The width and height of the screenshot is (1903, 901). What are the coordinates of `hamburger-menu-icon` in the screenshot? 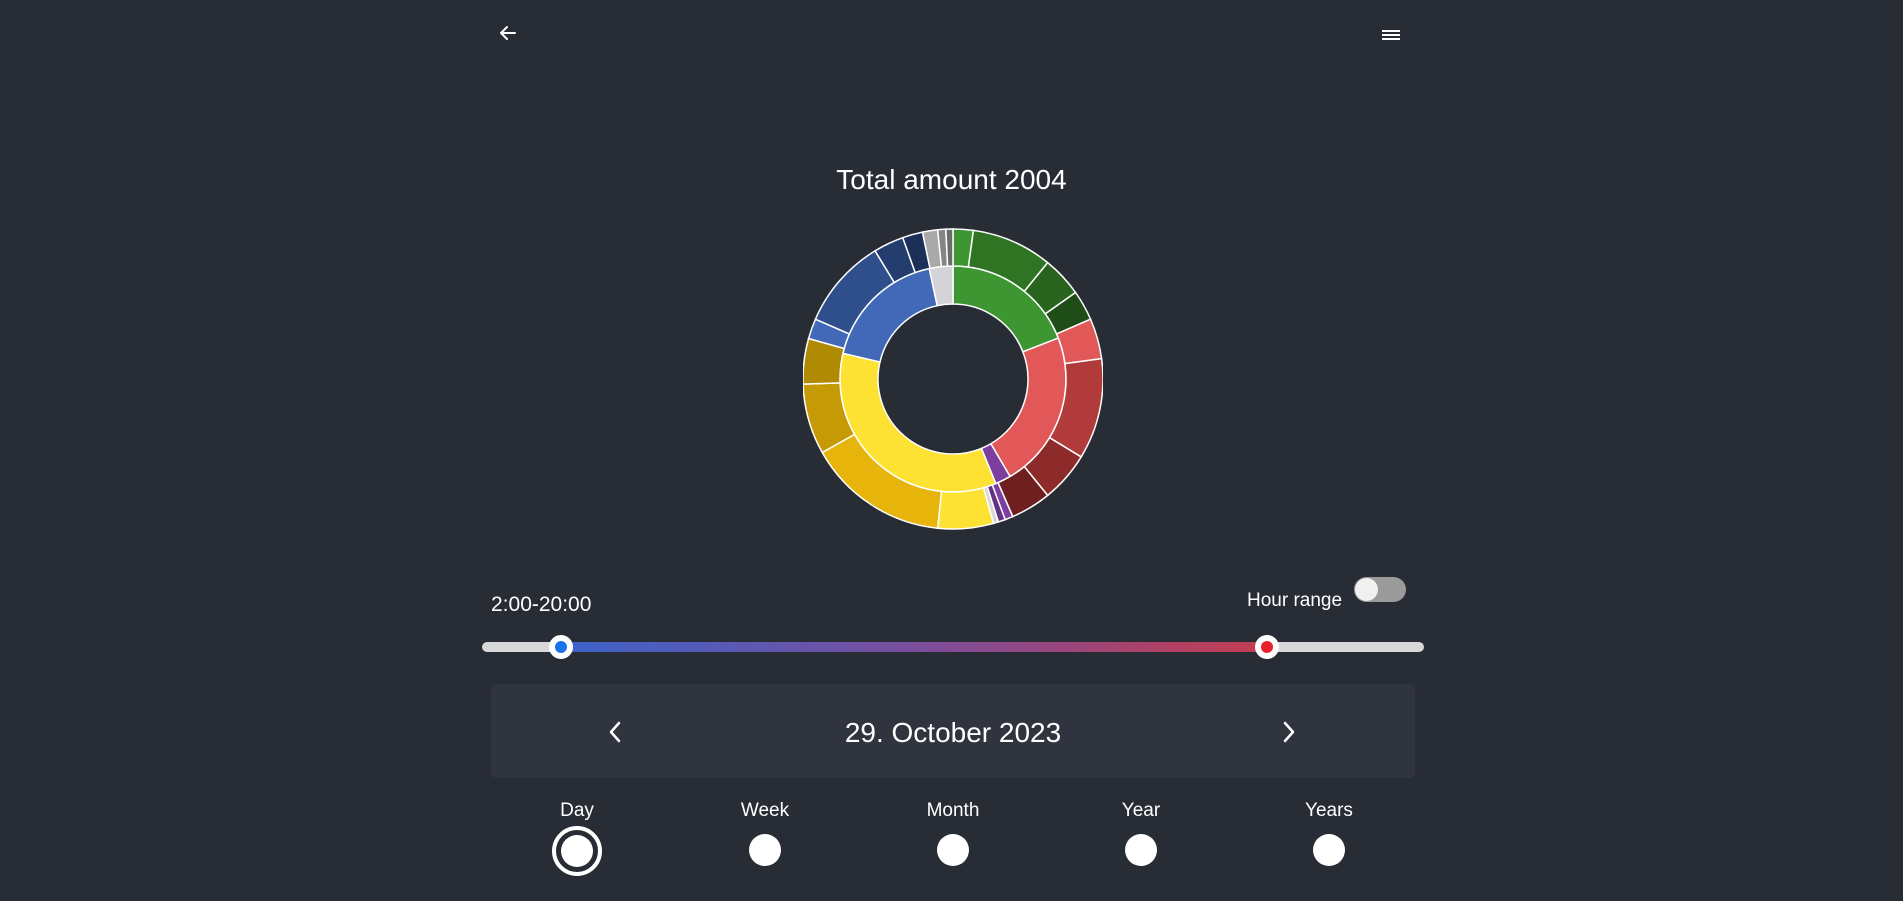 It's located at (1391, 35).